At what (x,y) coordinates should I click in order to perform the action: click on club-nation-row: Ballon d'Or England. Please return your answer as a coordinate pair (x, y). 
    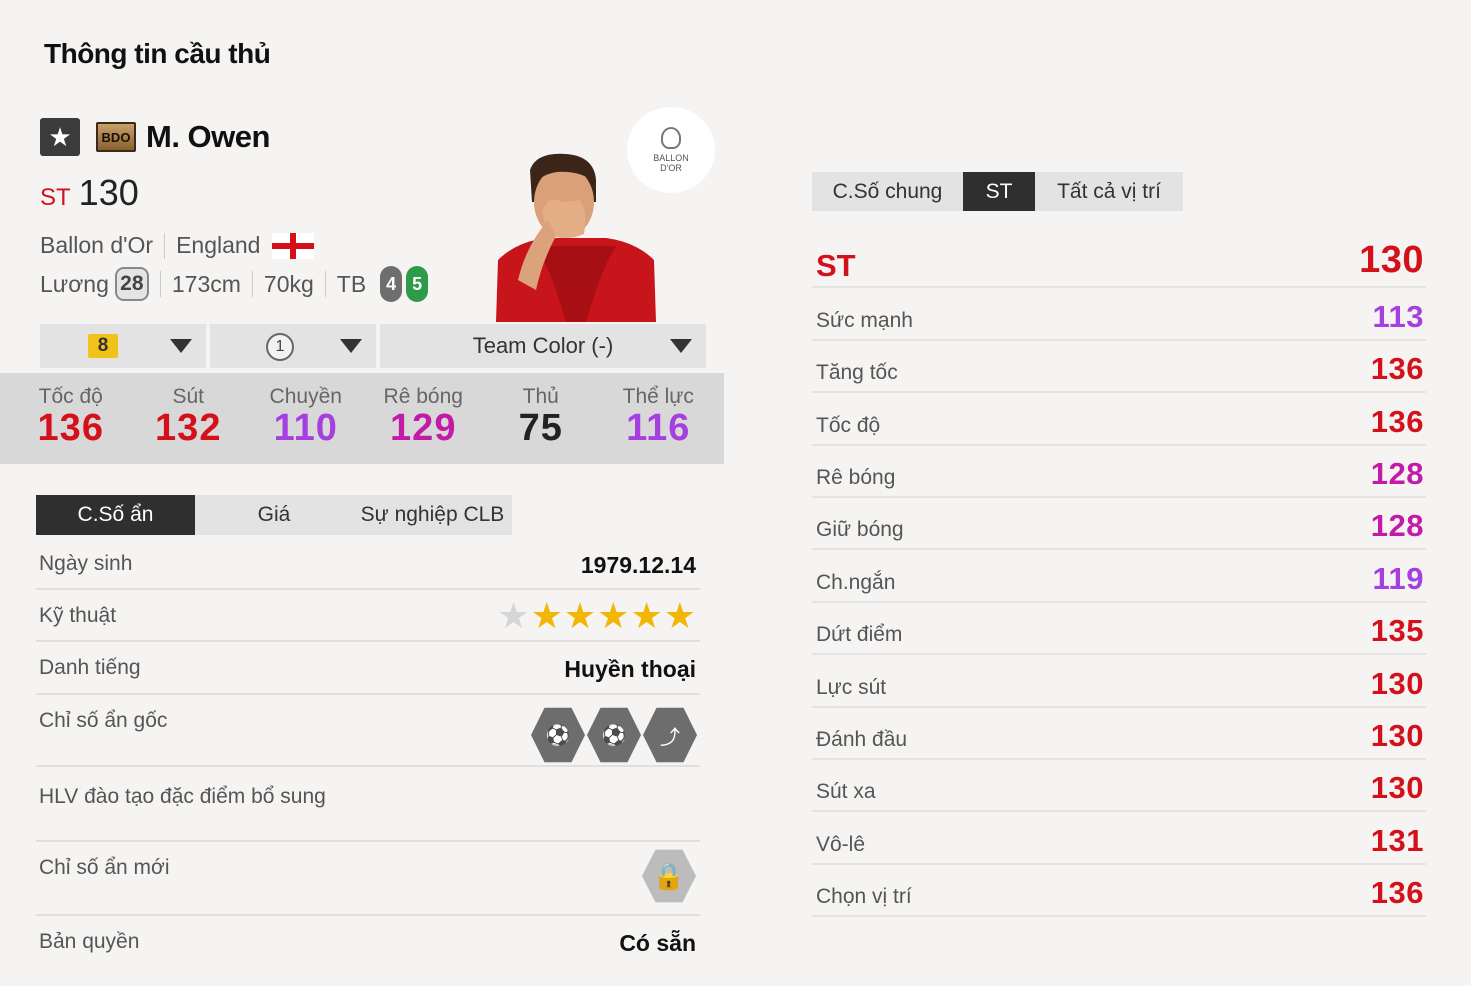
    Looking at the image, I should click on (177, 245).